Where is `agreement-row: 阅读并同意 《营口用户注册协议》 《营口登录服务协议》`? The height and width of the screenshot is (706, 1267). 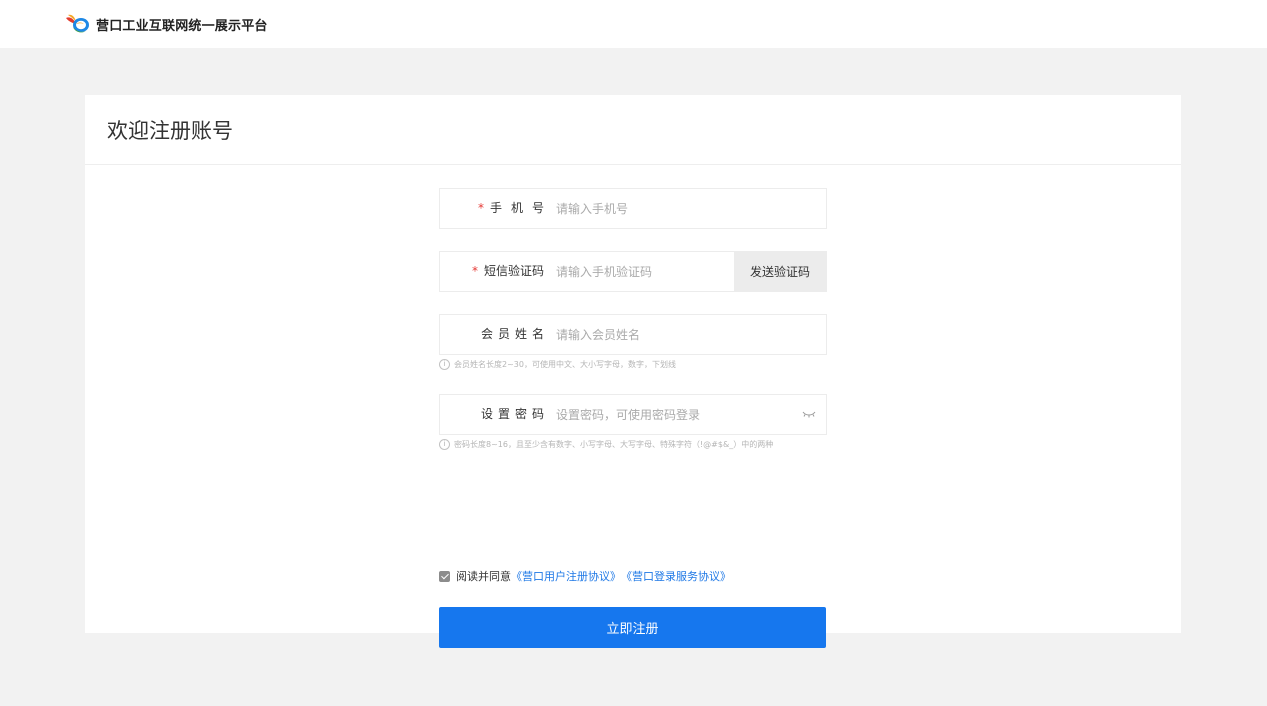
agreement-row: 阅读并同意 《营口用户注册协议》 《营口登录服务协议》 is located at coordinates (585, 576).